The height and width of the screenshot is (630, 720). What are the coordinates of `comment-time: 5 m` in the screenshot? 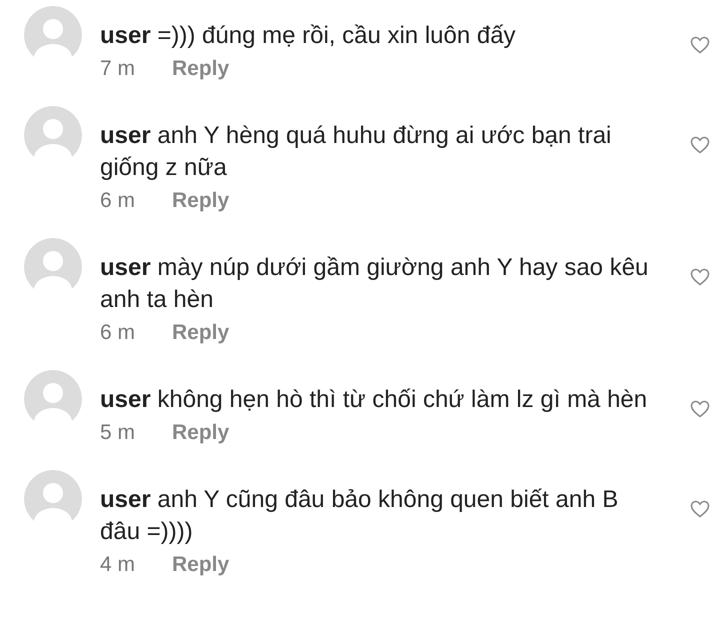 It's located at (118, 433).